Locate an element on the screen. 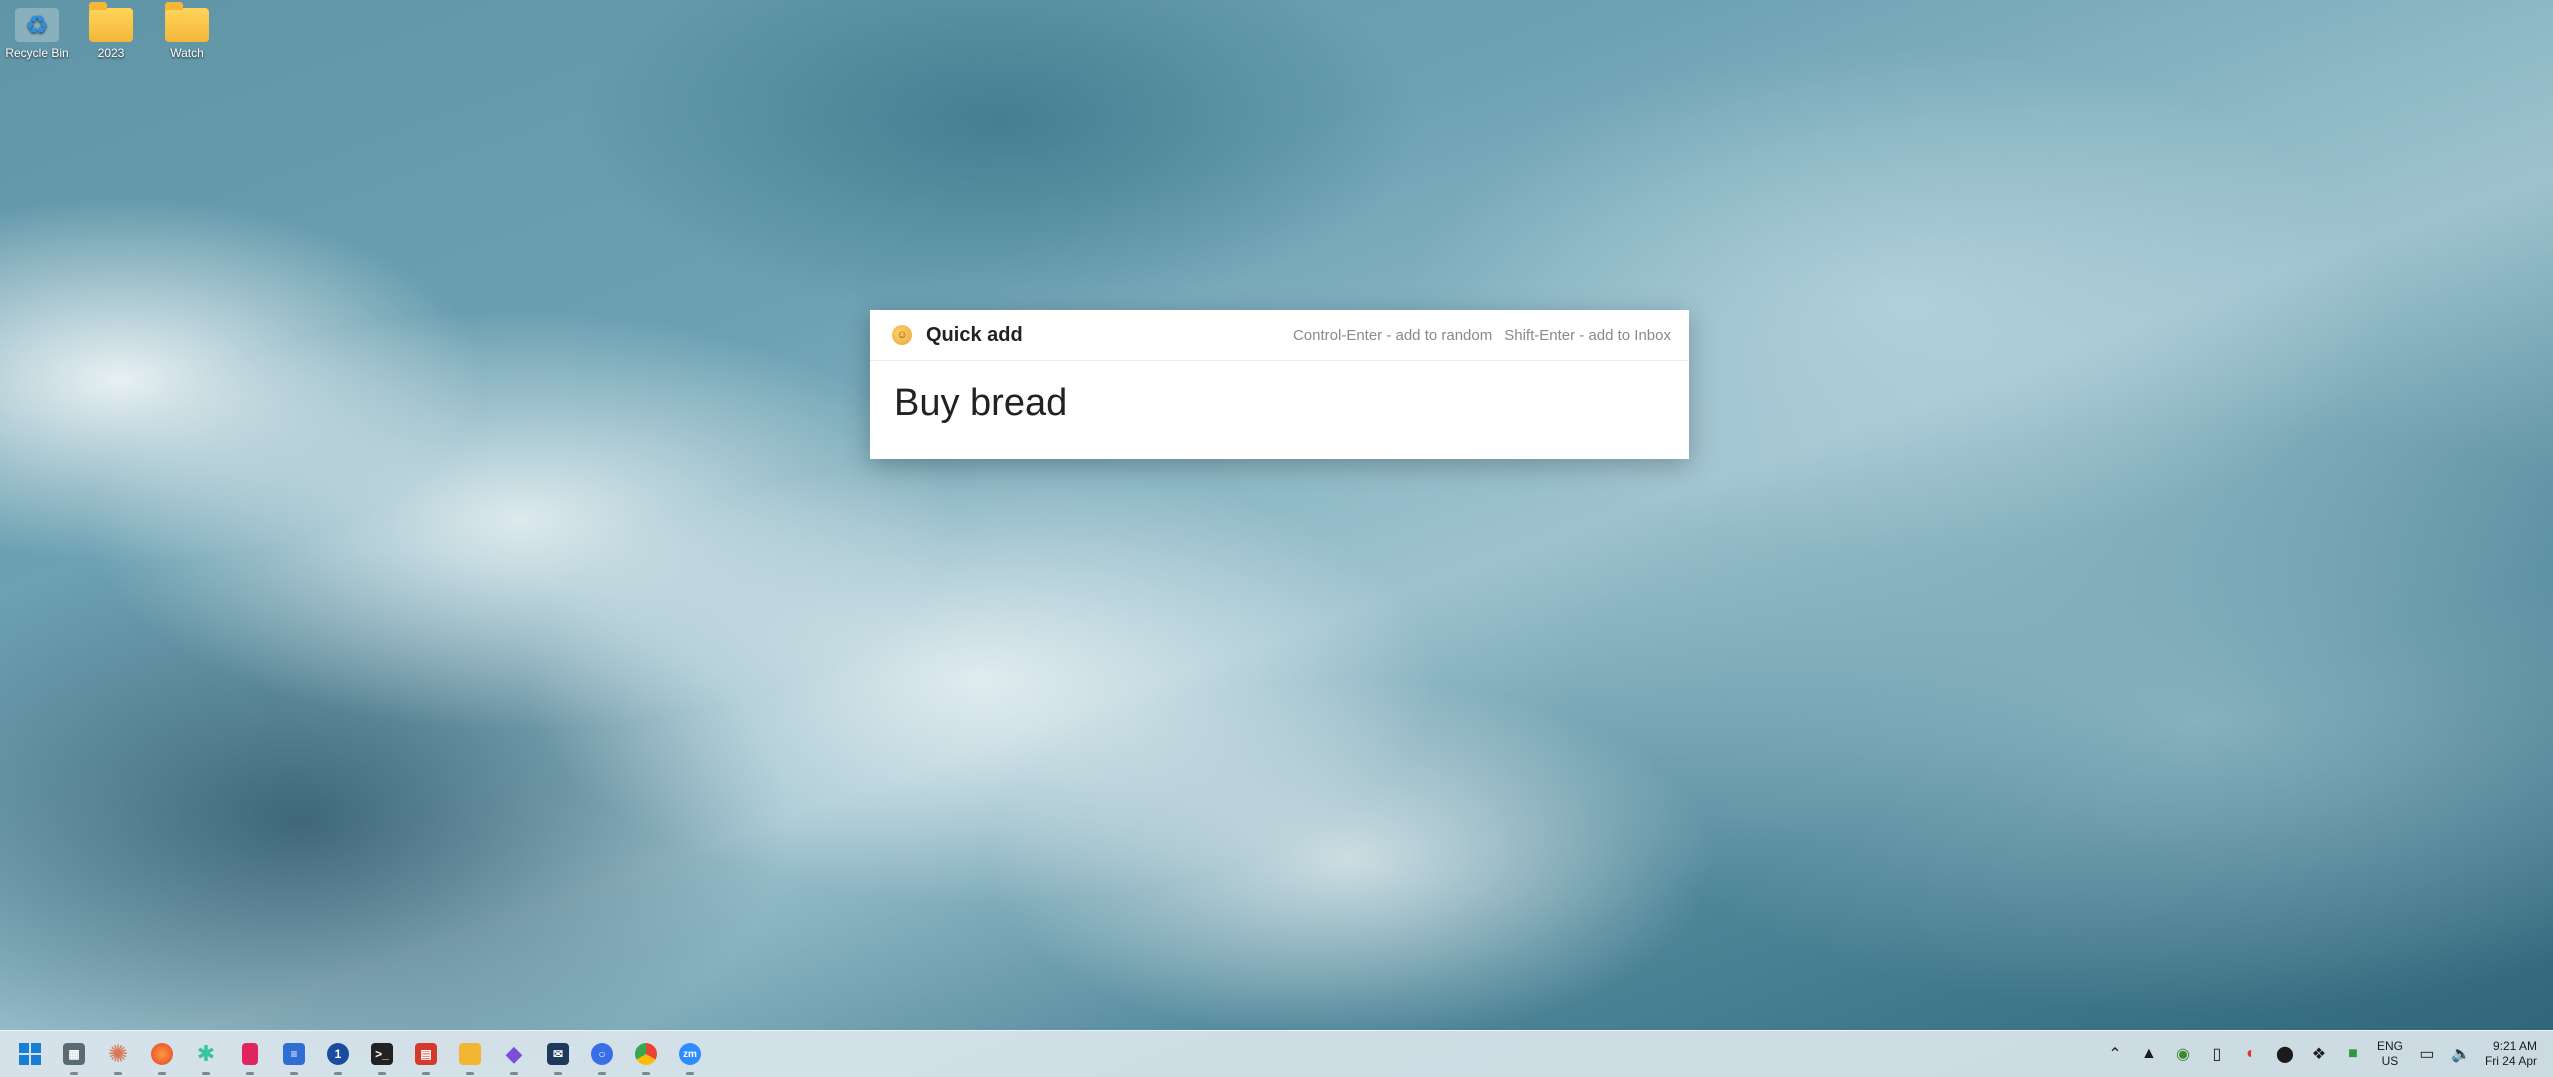 This screenshot has width=2553, height=1077. desktop-icon-label: 2023 is located at coordinates (111, 53).